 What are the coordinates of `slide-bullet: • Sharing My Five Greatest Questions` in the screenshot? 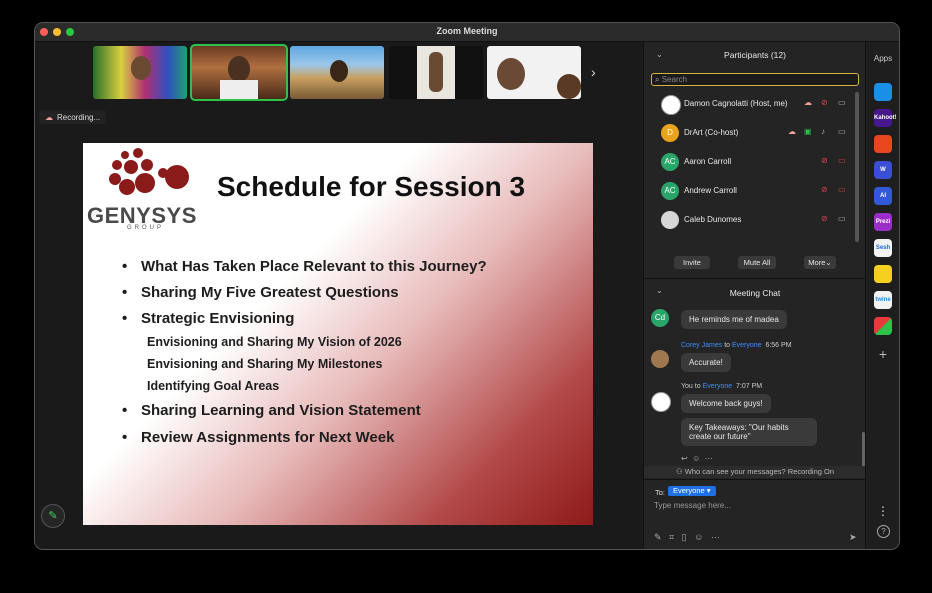 It's located at (260, 292).